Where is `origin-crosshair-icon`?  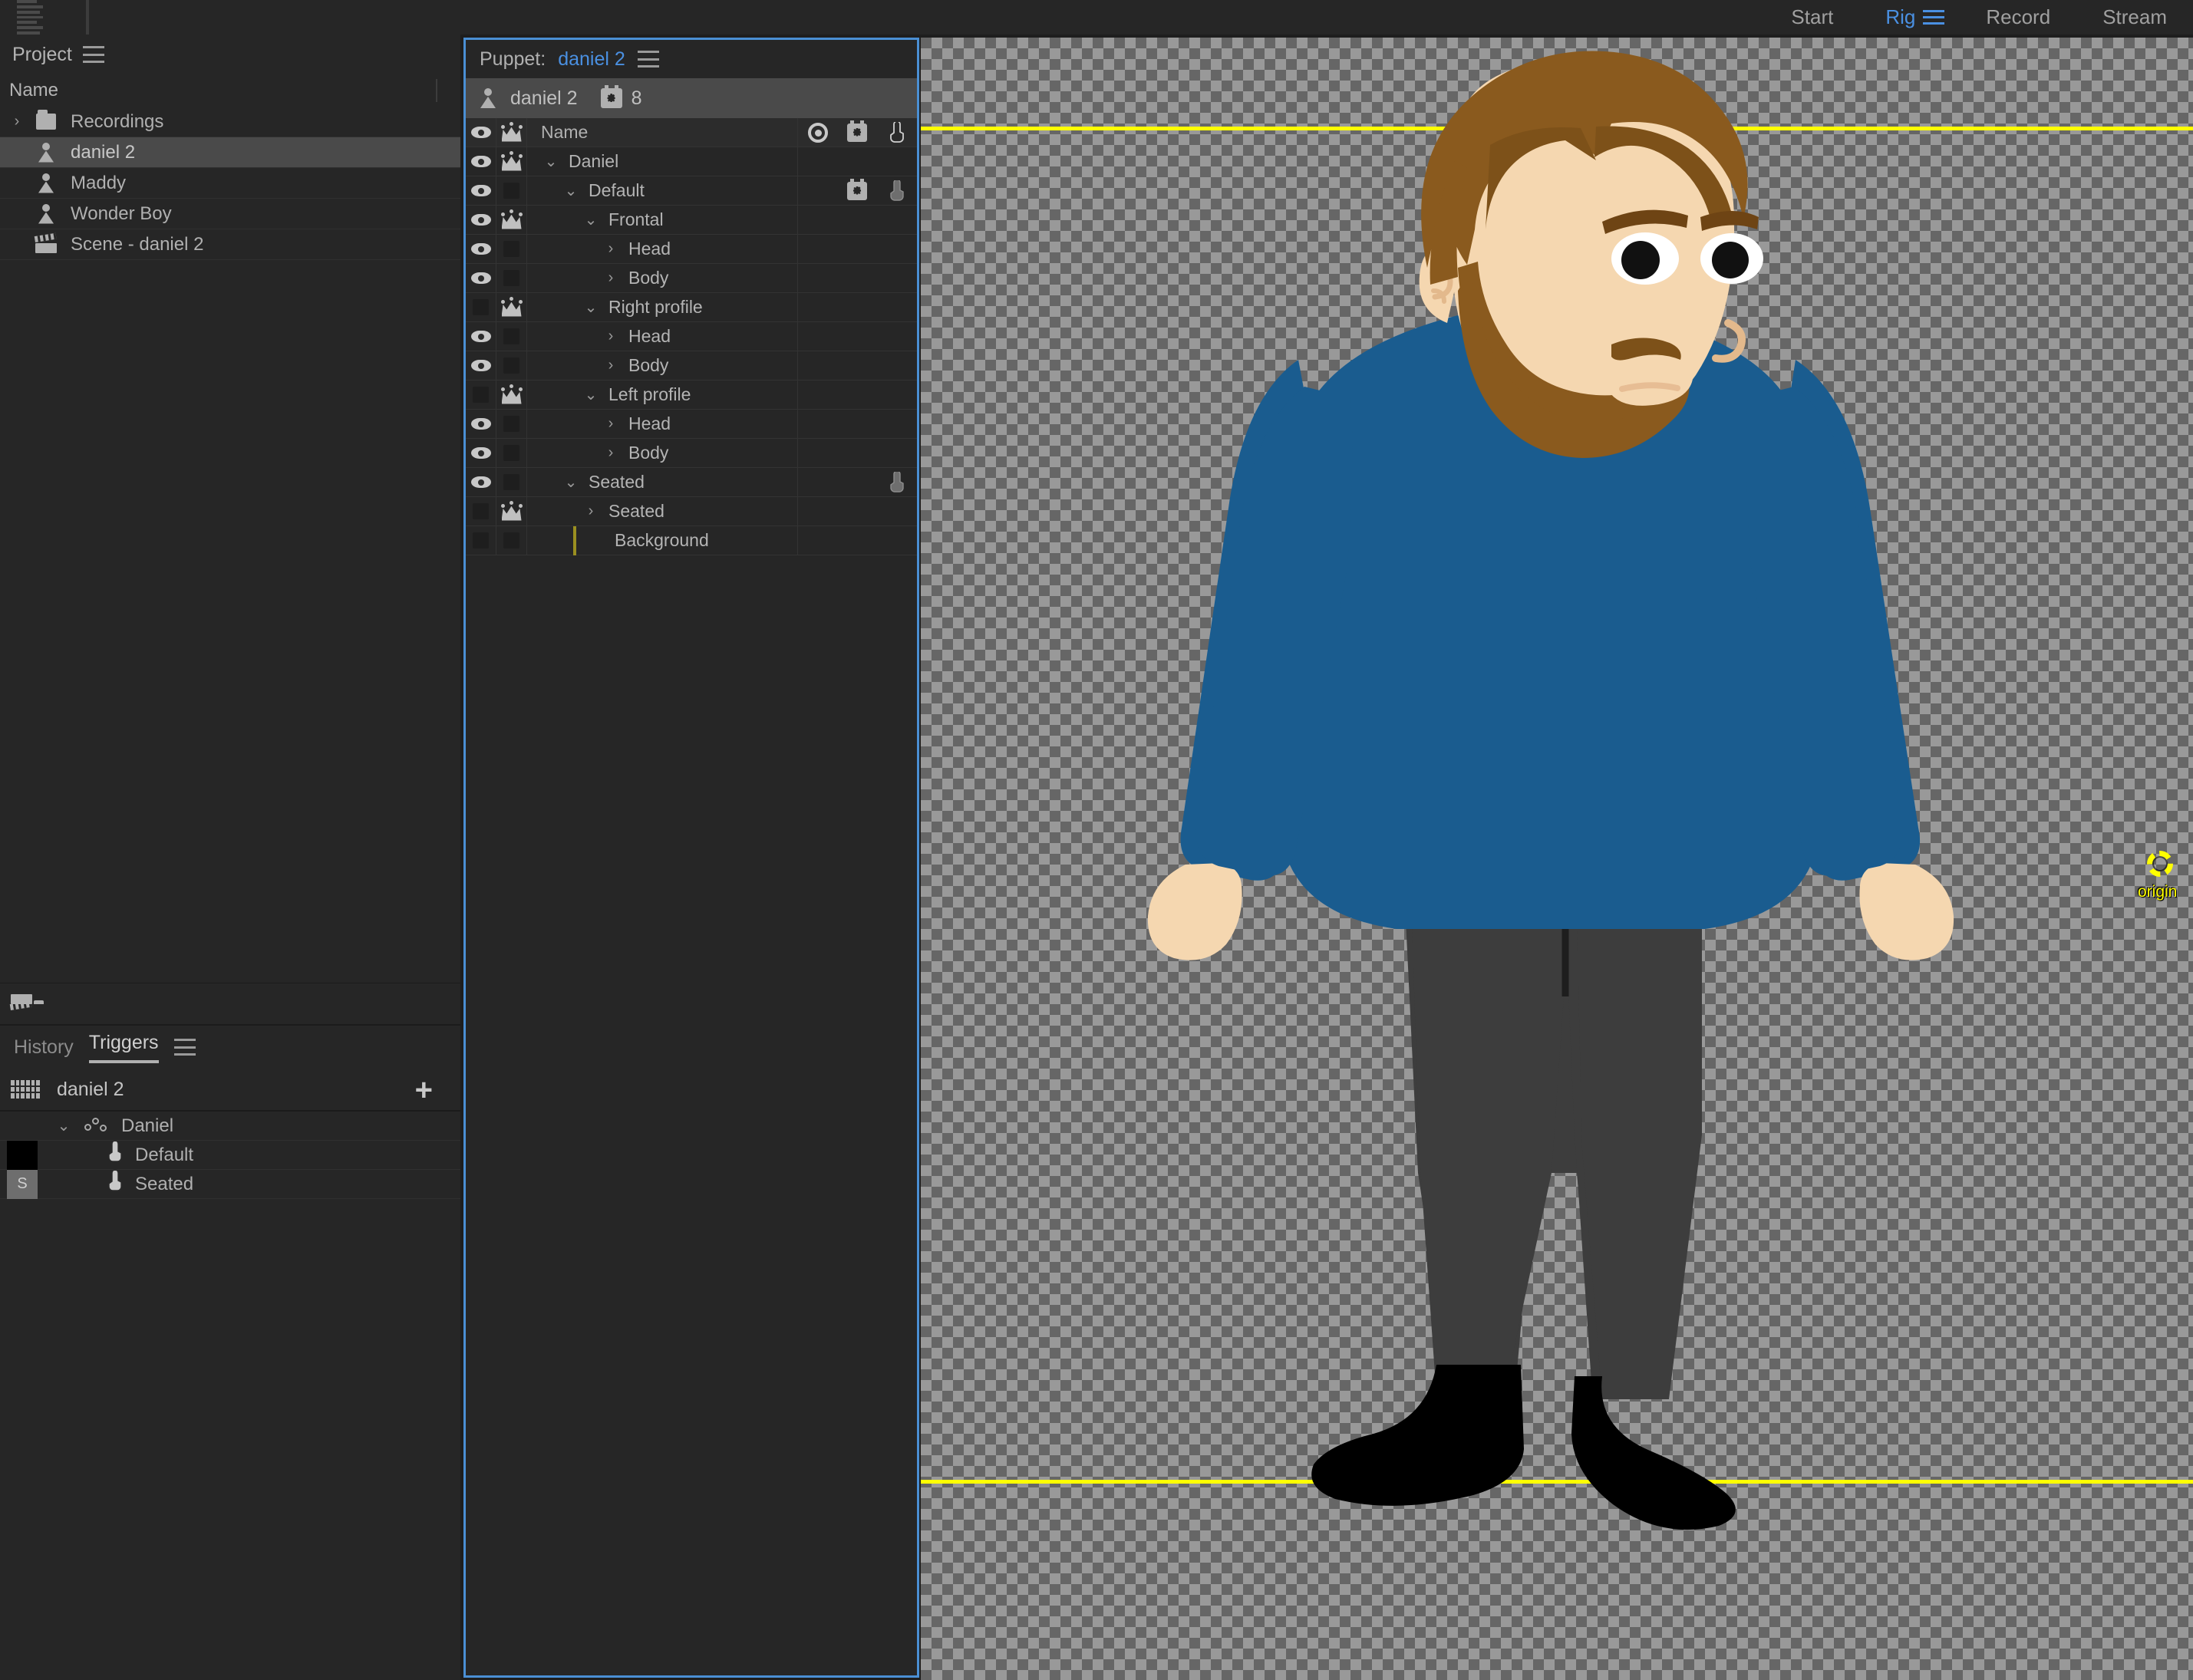
origin-crosshair-icon is located at coordinates (2162, 866).